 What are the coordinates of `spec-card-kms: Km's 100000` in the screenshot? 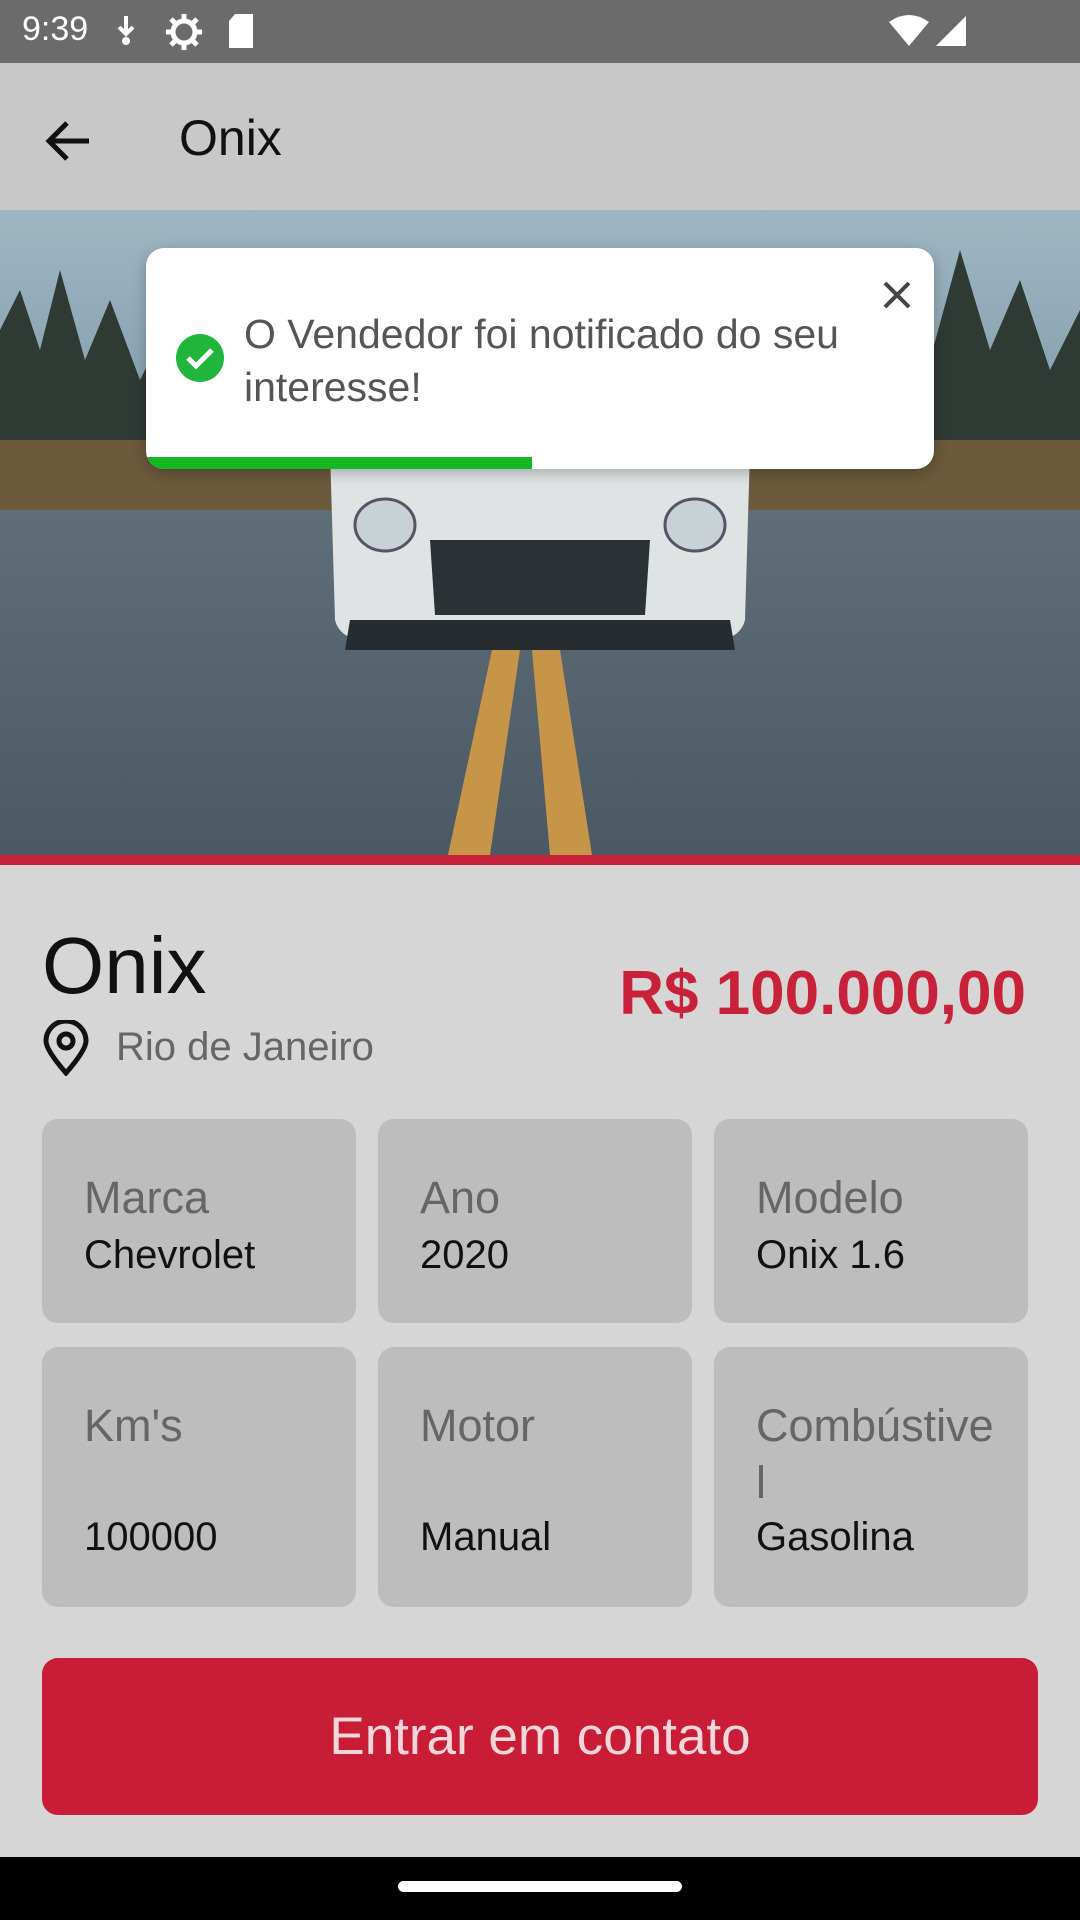 It's located at (199, 1477).